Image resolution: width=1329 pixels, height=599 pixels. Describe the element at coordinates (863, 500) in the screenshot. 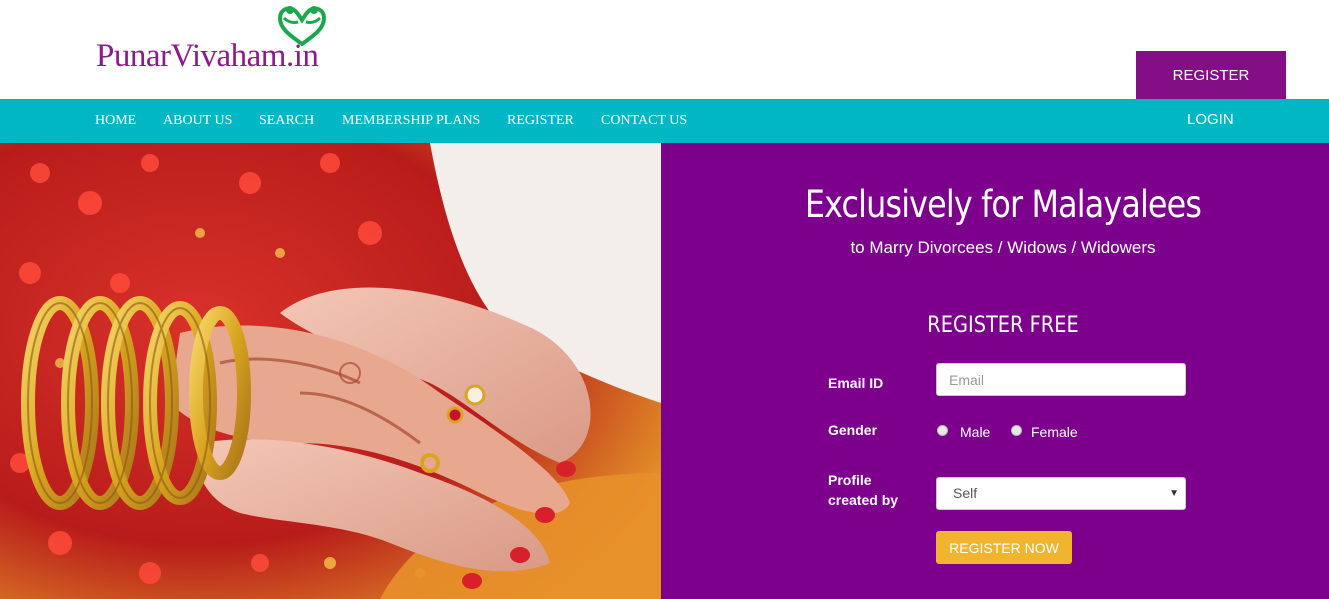

I see `profile-label-line2: created by` at that location.